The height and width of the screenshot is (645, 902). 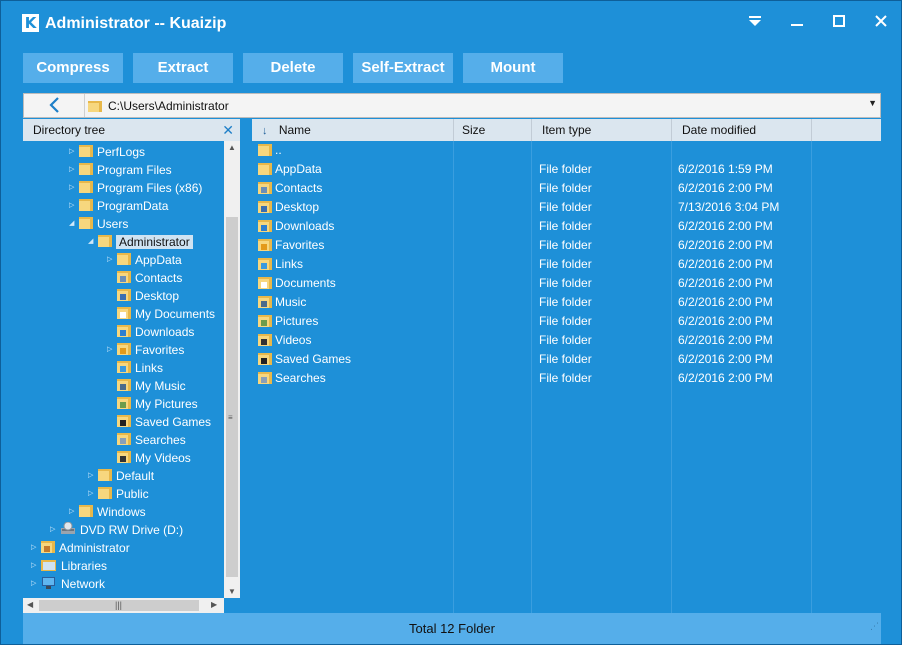 What do you see at coordinates (299, 188) in the screenshot?
I see `file-name: Contacts` at bounding box center [299, 188].